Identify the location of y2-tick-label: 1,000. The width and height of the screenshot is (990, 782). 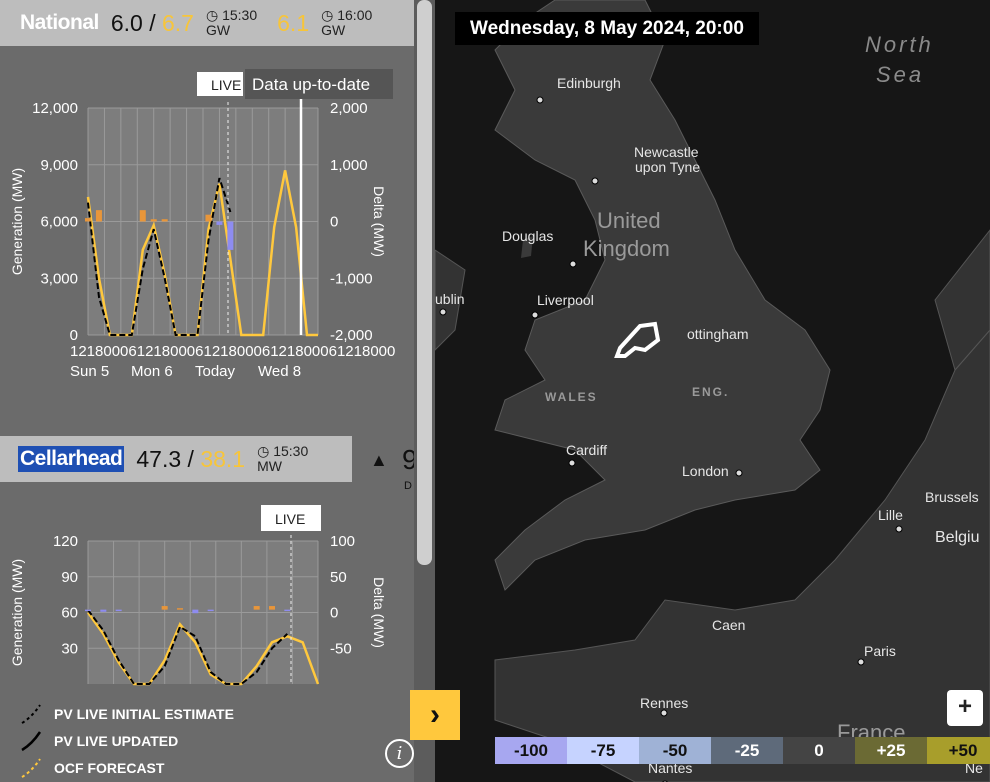
(349, 165).